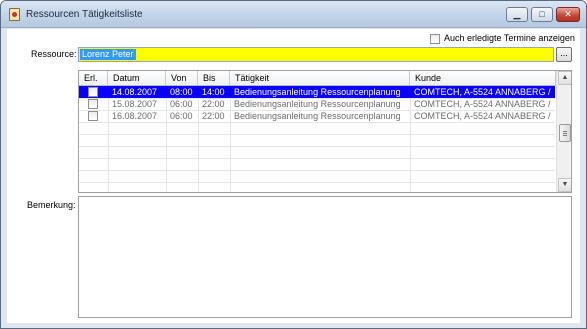 The image size is (587, 329). What do you see at coordinates (135, 104) in the screenshot?
I see `row-date: 15.08.2007` at bounding box center [135, 104].